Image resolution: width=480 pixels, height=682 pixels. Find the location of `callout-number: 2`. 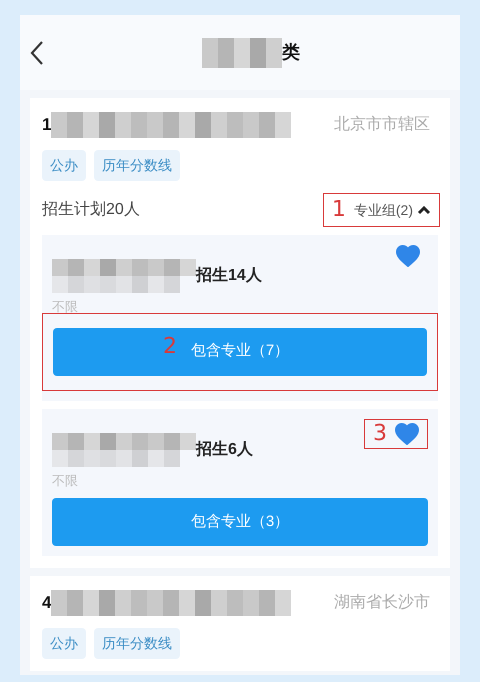

callout-number: 2 is located at coordinates (170, 346).